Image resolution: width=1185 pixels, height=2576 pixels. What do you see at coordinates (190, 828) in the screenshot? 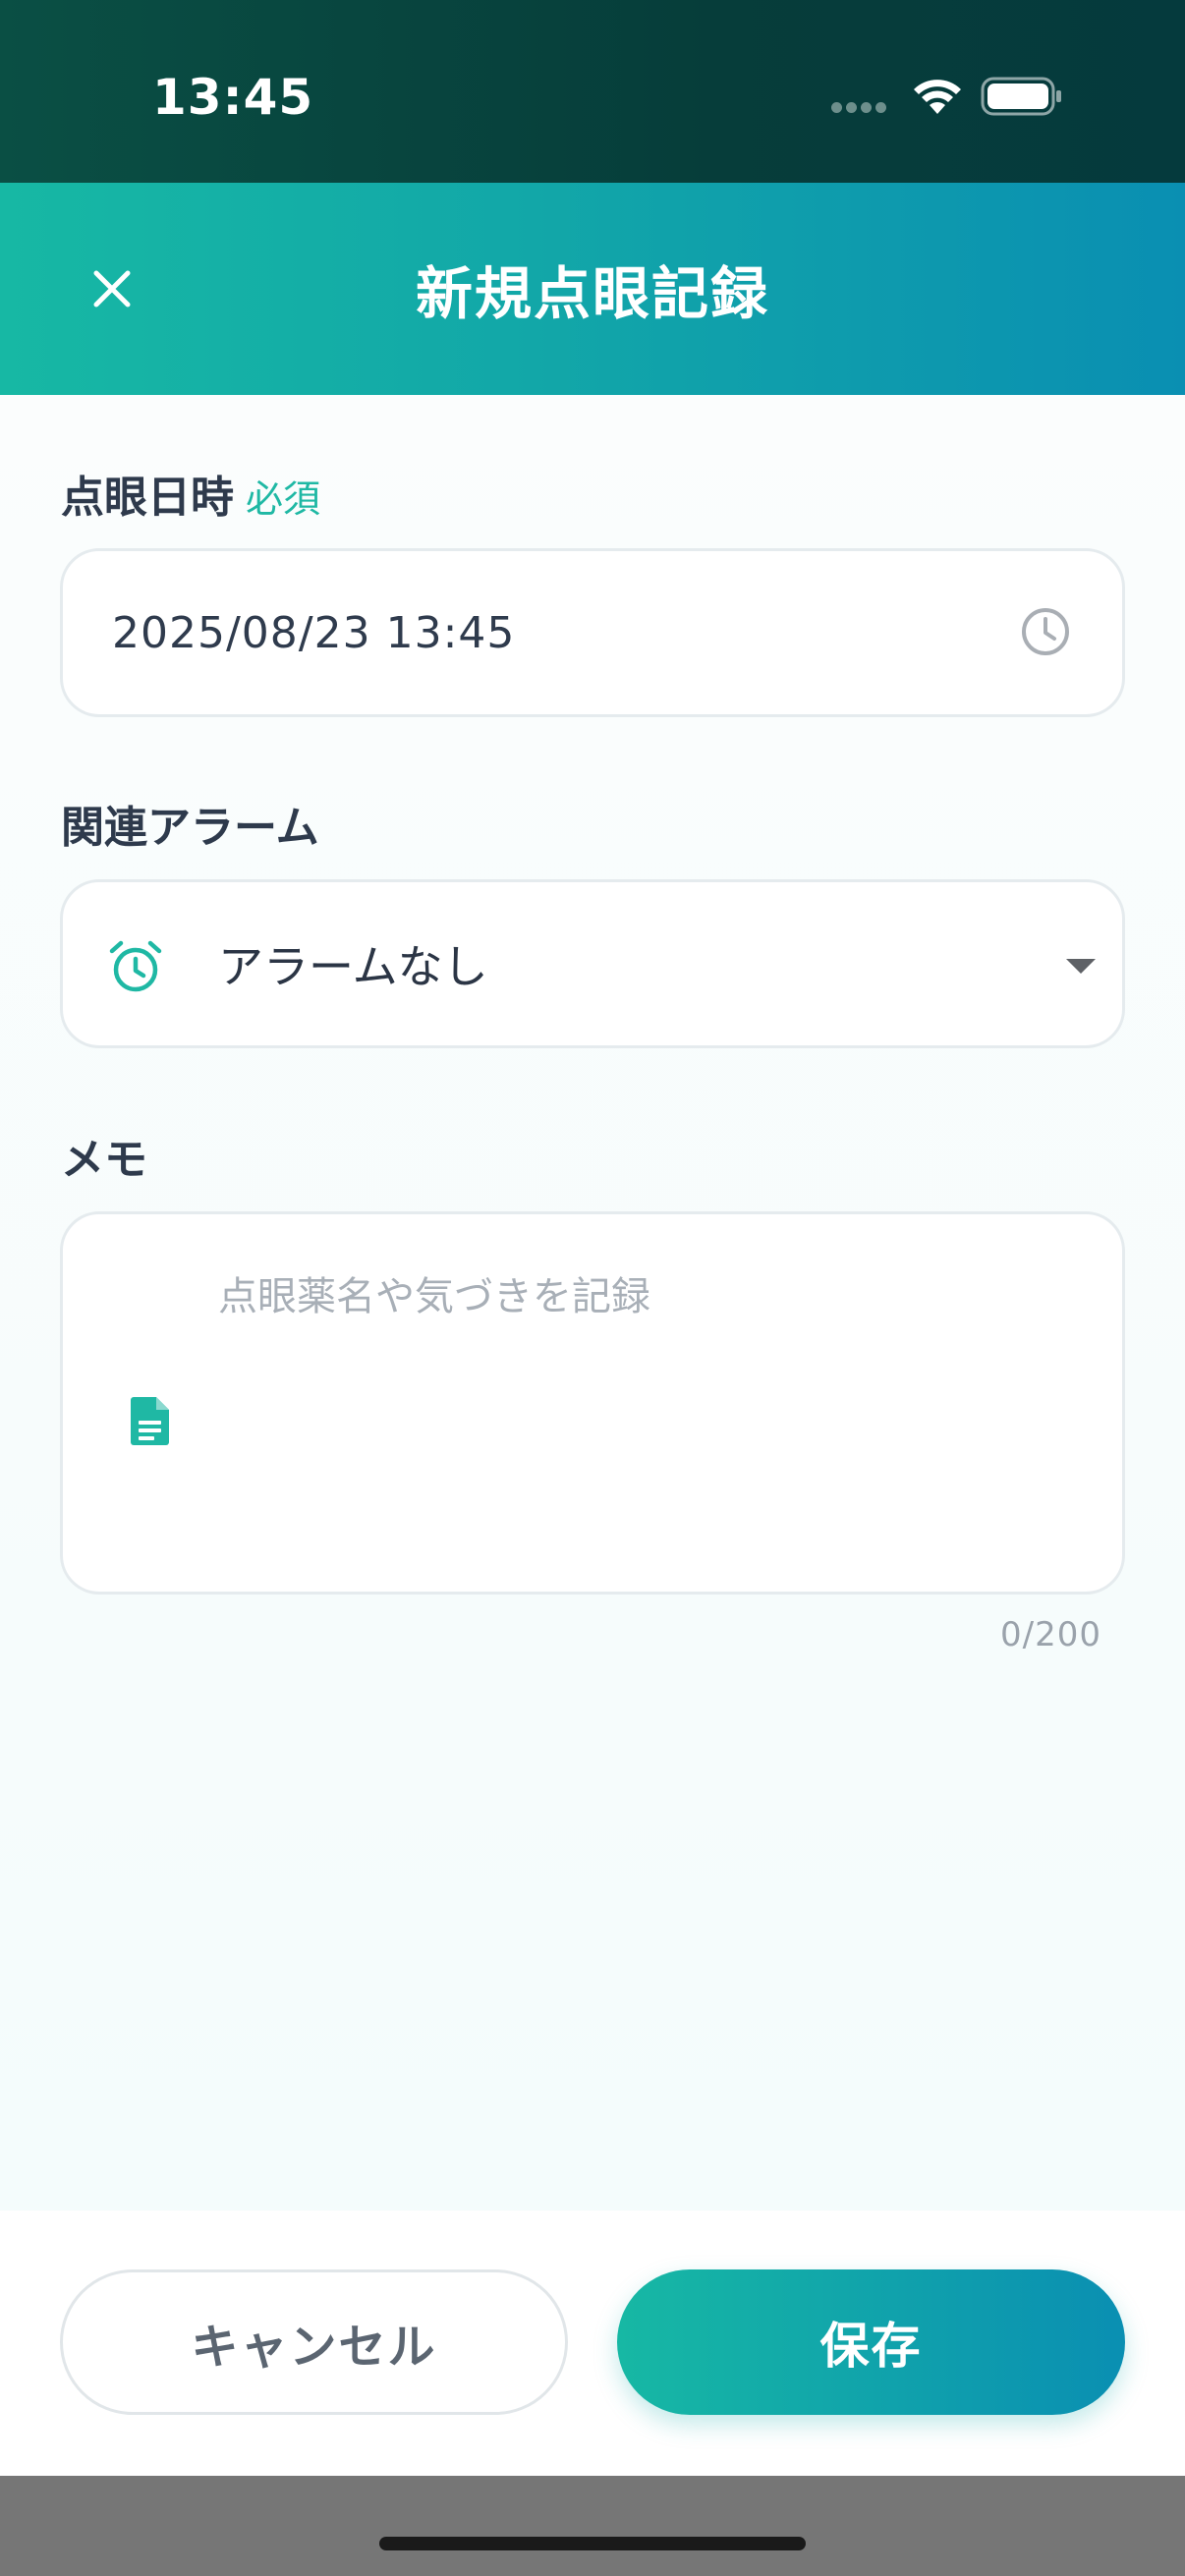
I see `alarm-label: 関連アラーム` at bounding box center [190, 828].